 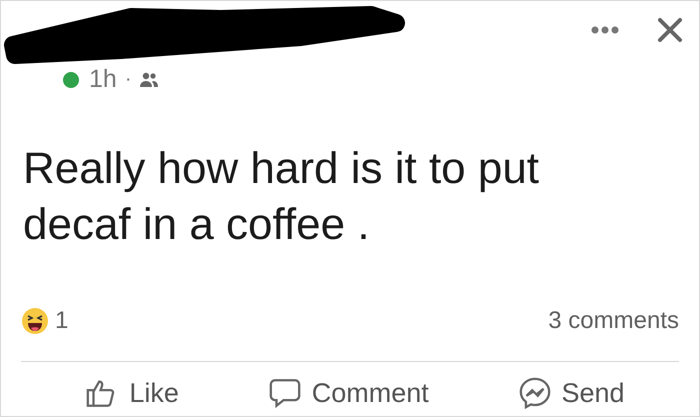 What do you see at coordinates (571, 393) in the screenshot?
I see `send-button: Send` at bounding box center [571, 393].